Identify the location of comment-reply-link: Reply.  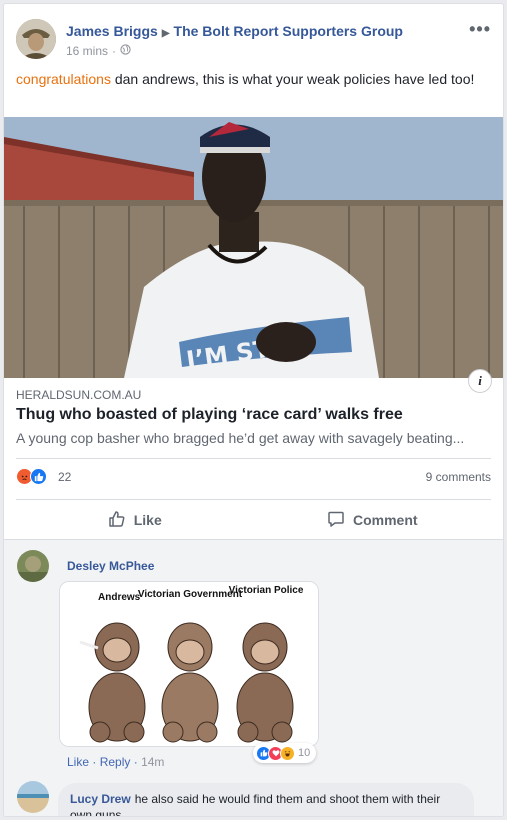
(115, 762).